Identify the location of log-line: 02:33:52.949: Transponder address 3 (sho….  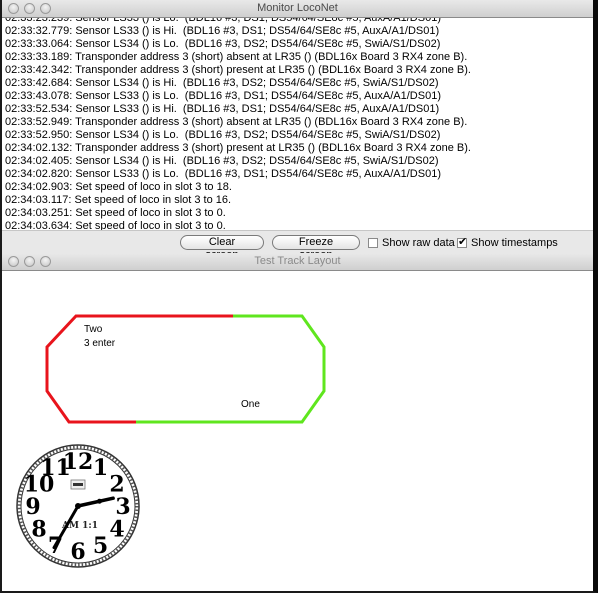
(236, 122).